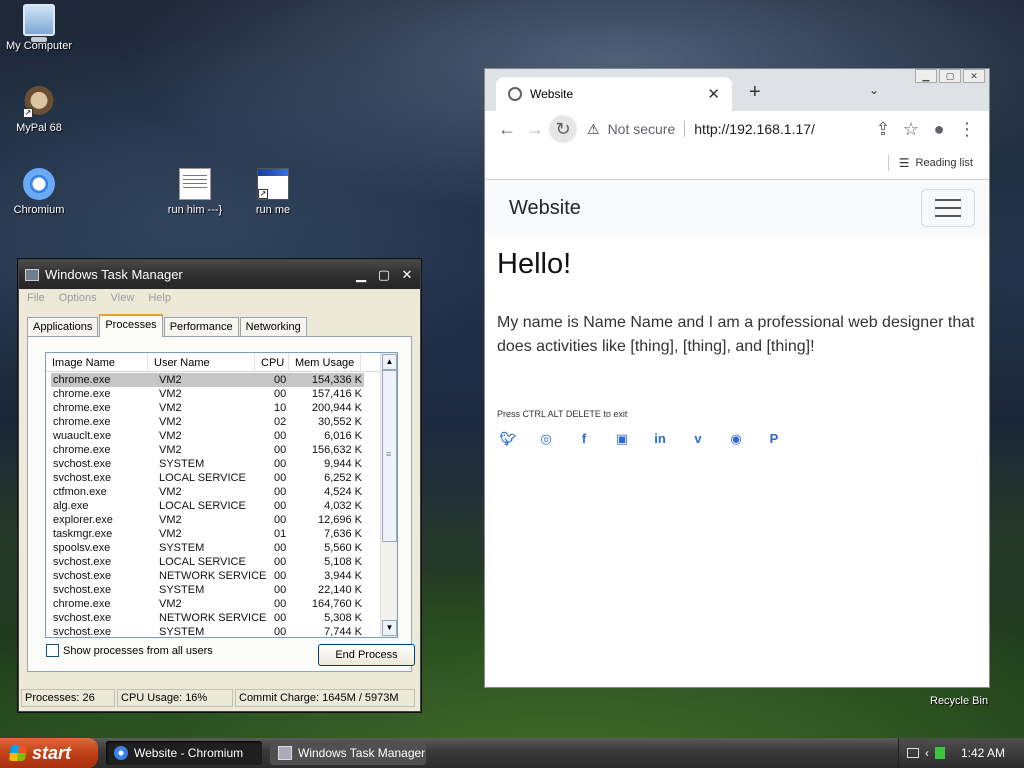 The image size is (1024, 768). I want to click on taskbar-item-chromium: Website - Chromium, so click(184, 753).